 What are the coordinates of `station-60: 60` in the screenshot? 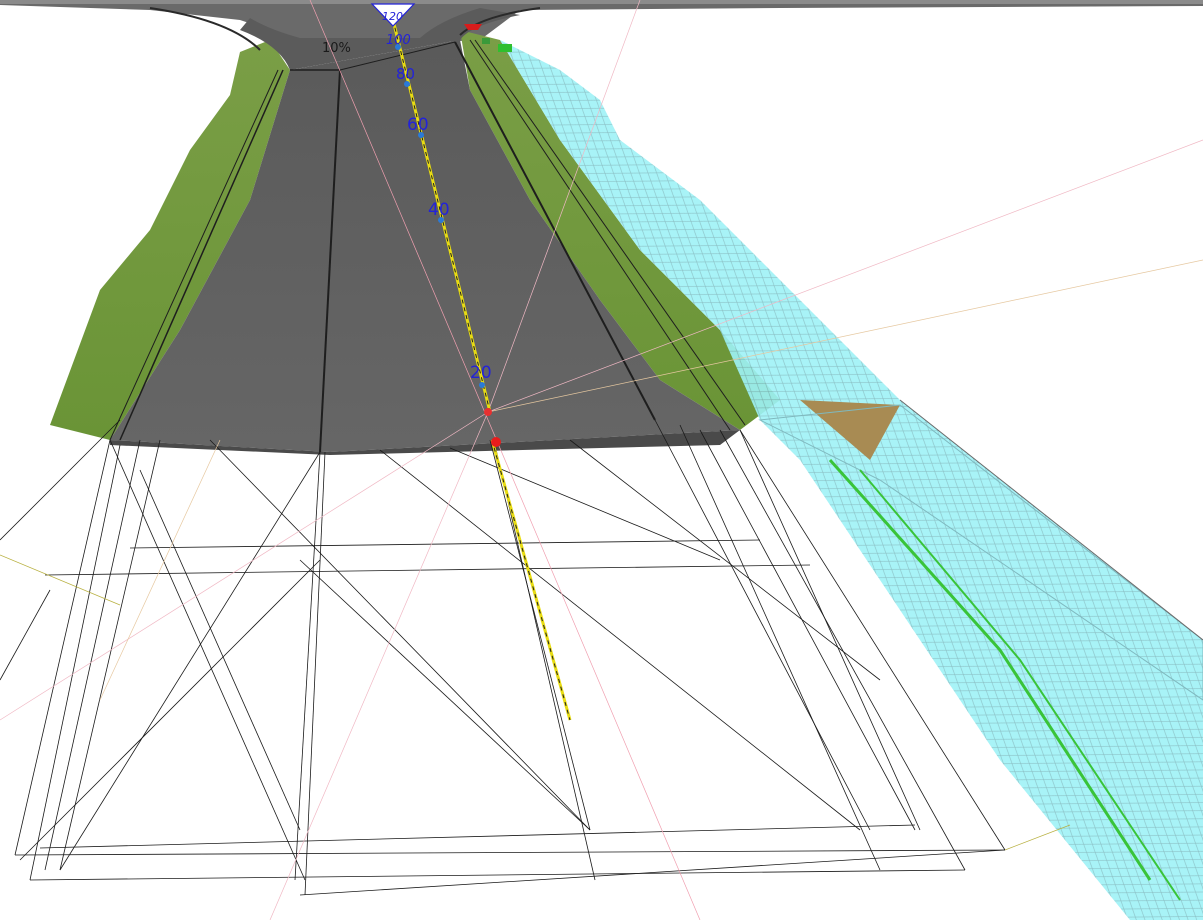 It's located at (418, 126).